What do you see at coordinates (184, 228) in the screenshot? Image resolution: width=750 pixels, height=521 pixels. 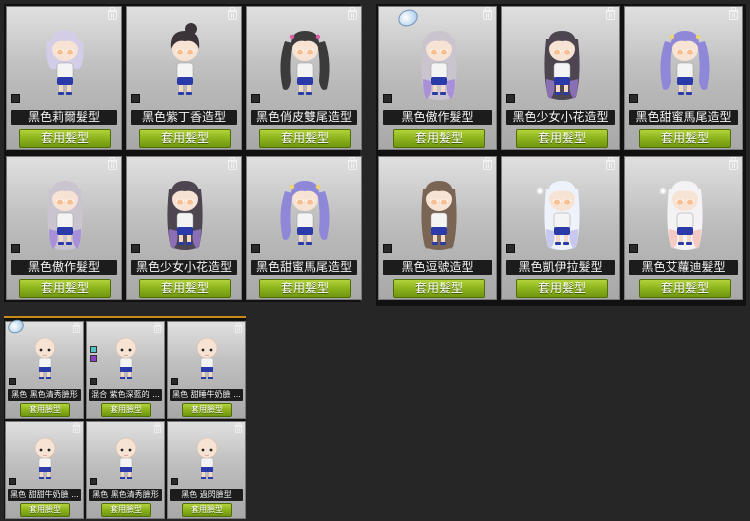 I see `hair-card: 黑色少女小花造型套用髮型` at bounding box center [184, 228].